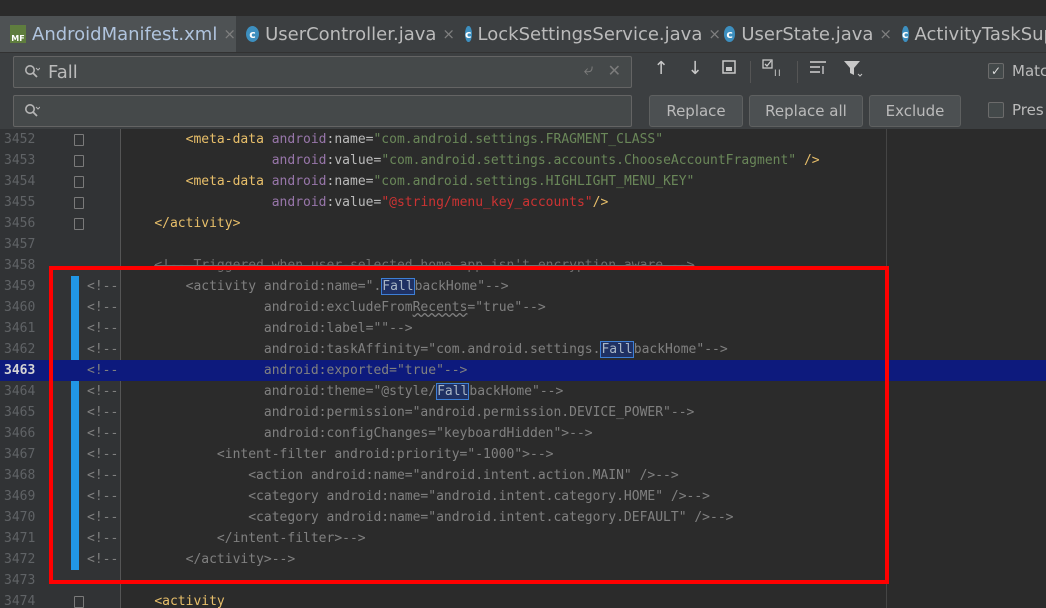 Image resolution: width=1046 pixels, height=608 pixels. Describe the element at coordinates (523, 538) in the screenshot. I see `code-line: 3471 <!-- </intent-filter>-->` at that location.